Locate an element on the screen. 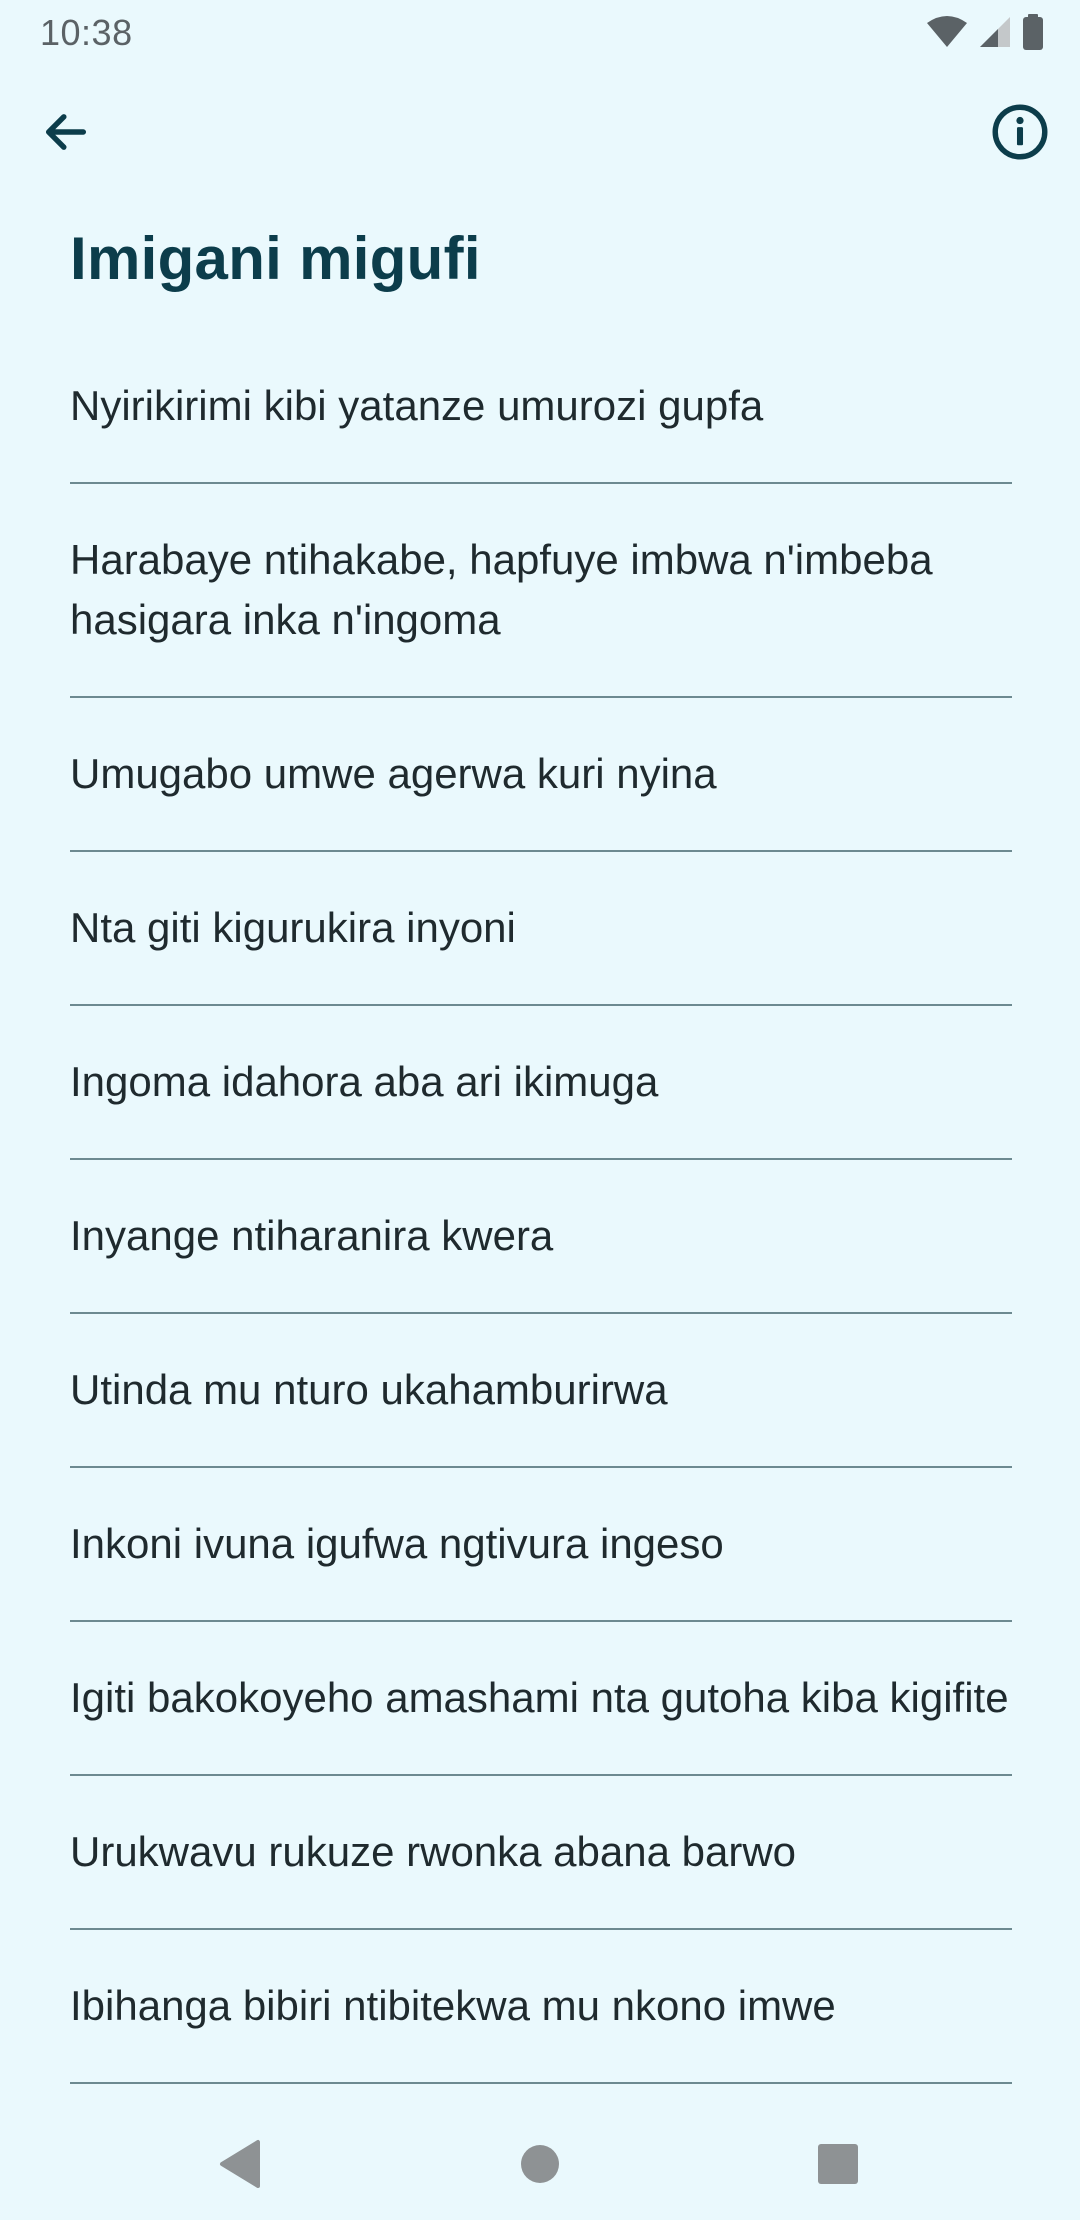  proverb-item: Nta giti kigurukira inyoni is located at coordinates (541, 929).